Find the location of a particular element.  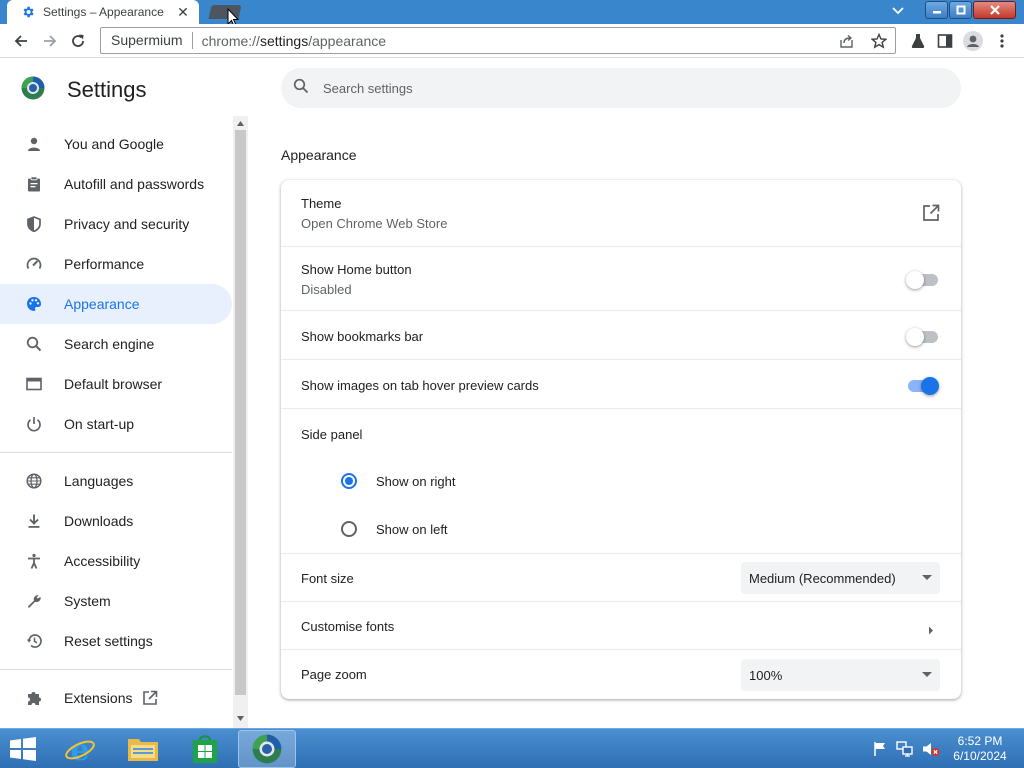

page-zoom-select: 100% is located at coordinates (840, 675).